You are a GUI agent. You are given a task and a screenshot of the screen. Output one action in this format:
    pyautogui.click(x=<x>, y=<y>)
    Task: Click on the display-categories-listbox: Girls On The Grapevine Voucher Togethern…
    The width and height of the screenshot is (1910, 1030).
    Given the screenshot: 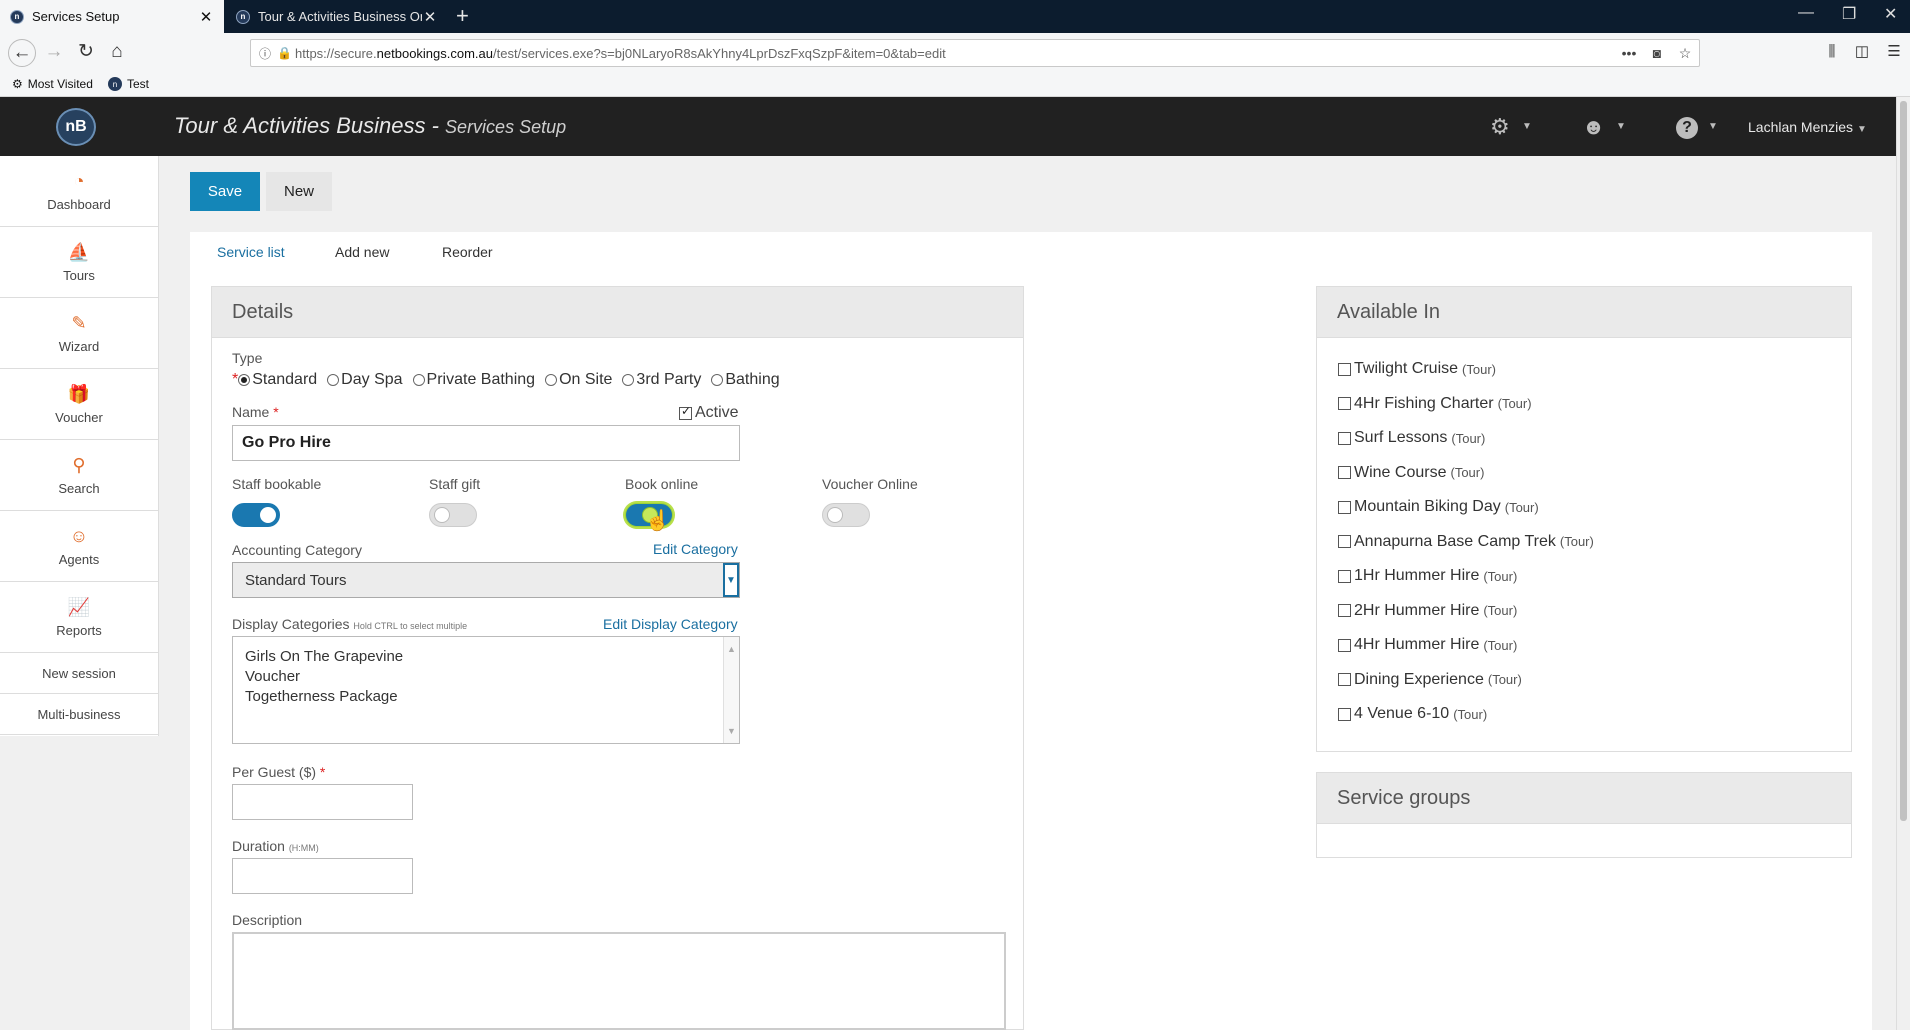 What is the action you would take?
    pyautogui.click(x=486, y=690)
    